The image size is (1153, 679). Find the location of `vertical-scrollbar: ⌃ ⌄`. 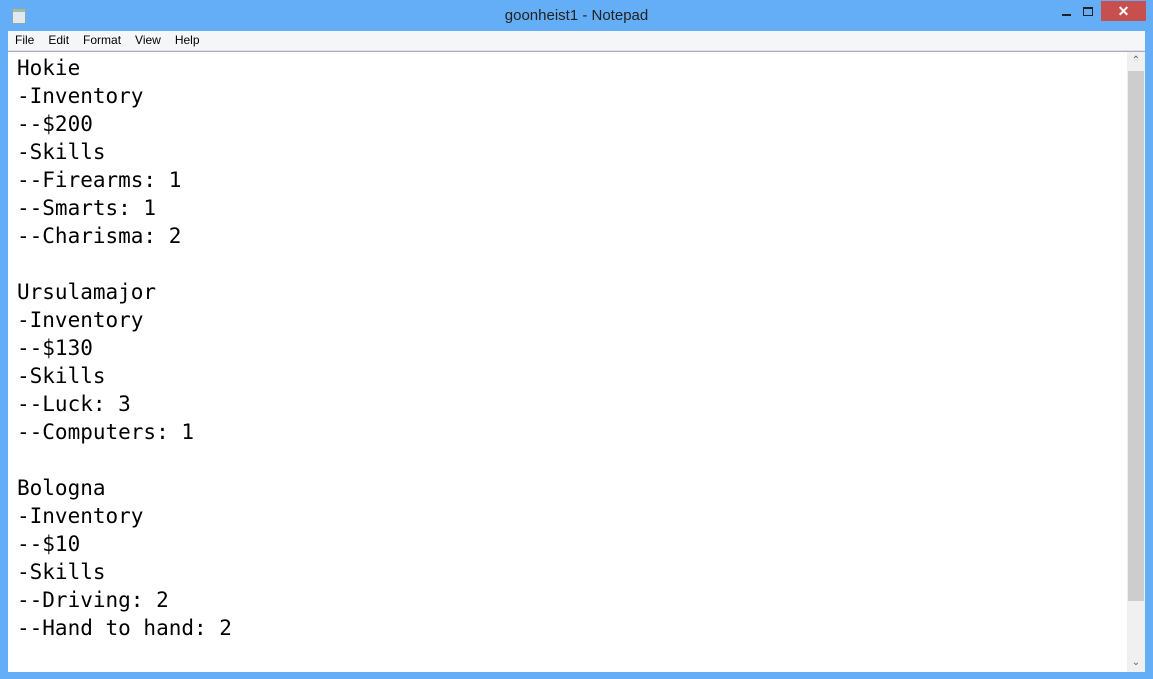

vertical-scrollbar: ⌃ ⌄ is located at coordinates (1136, 362).